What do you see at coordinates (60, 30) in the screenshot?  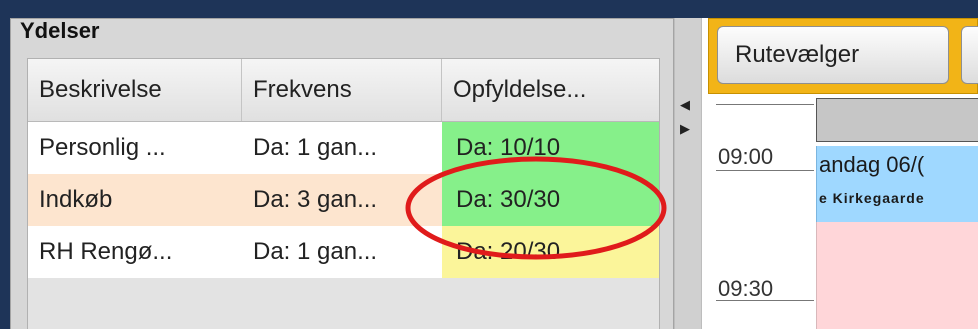 I see `ydelser-title: Ydelser` at bounding box center [60, 30].